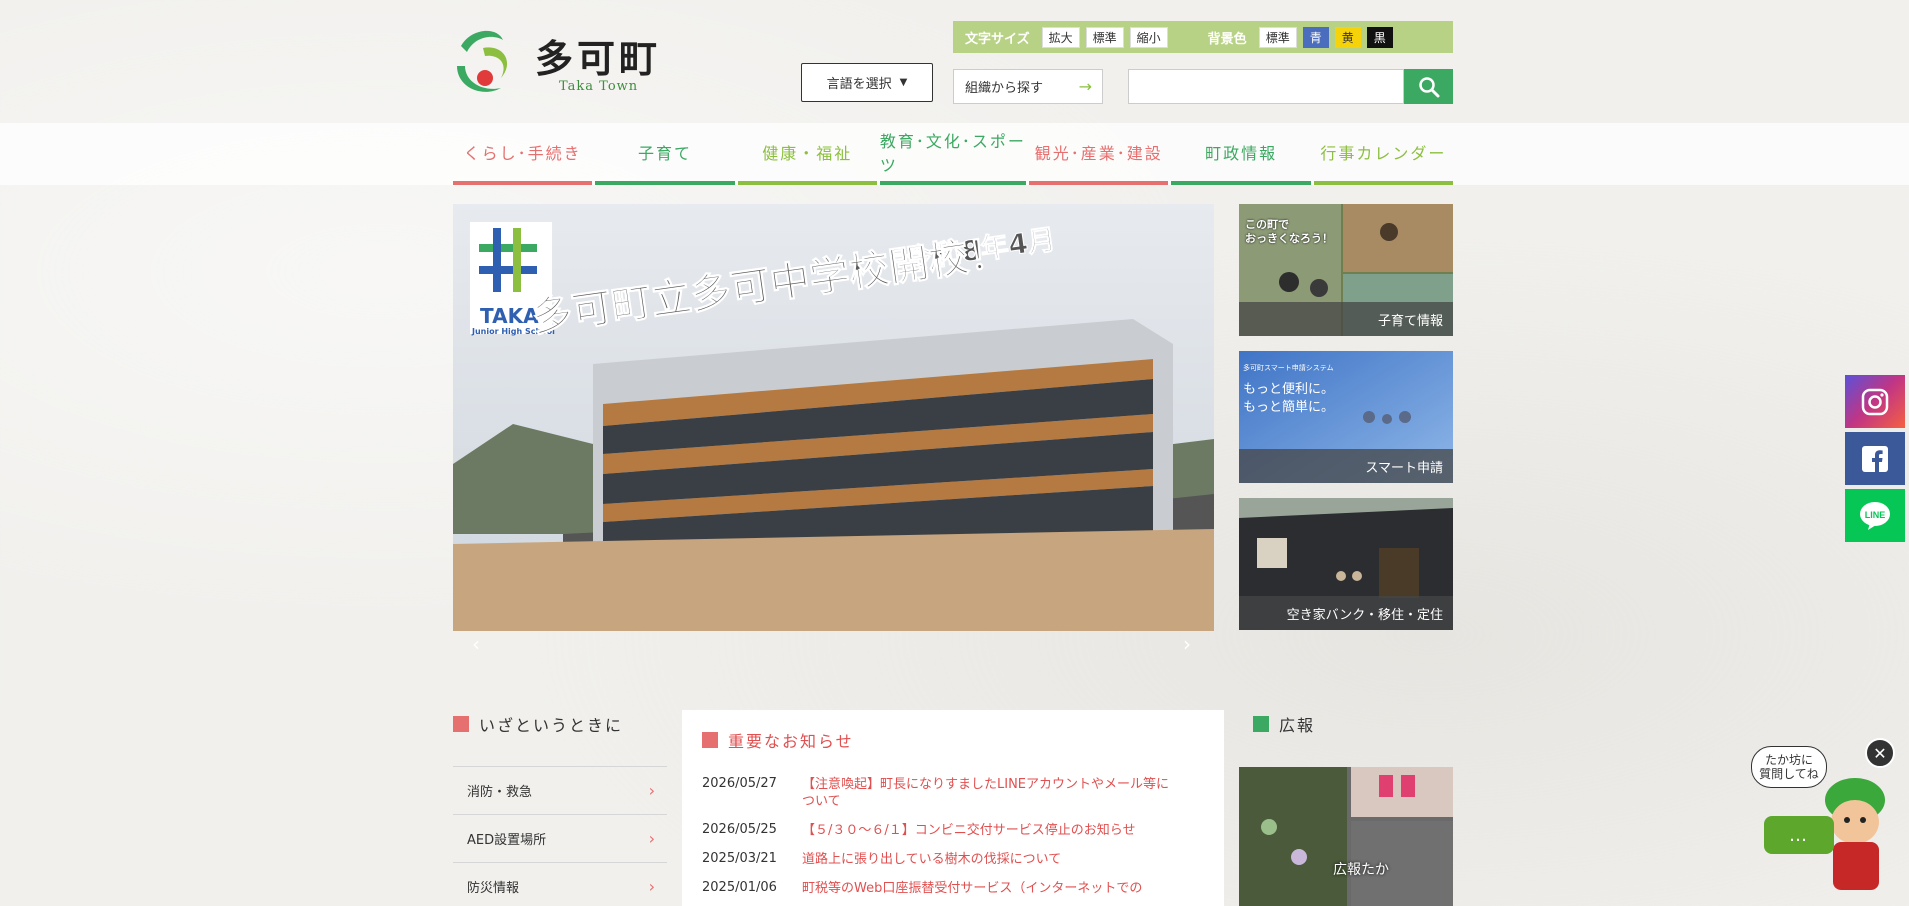 This screenshot has width=1909, height=906. I want to click on news-row: 2026/05/25 【５/３０～６/１】コンビニ交付サービス停止のお知らせ, so click(953, 830).